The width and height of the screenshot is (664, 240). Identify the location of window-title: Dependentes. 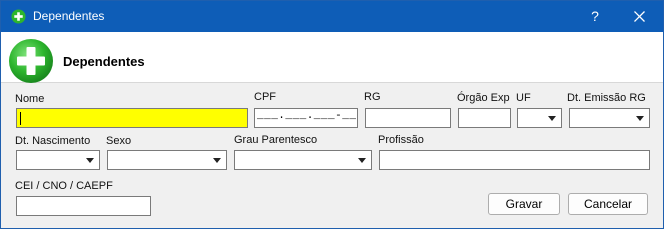
(69, 16).